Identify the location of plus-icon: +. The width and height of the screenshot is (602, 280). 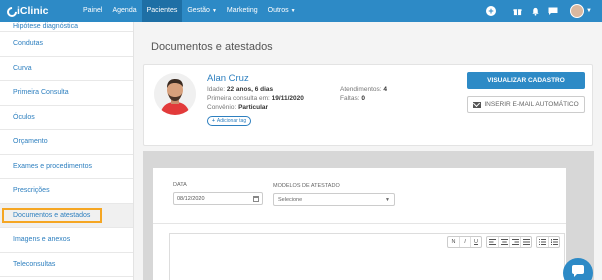
(213, 121).